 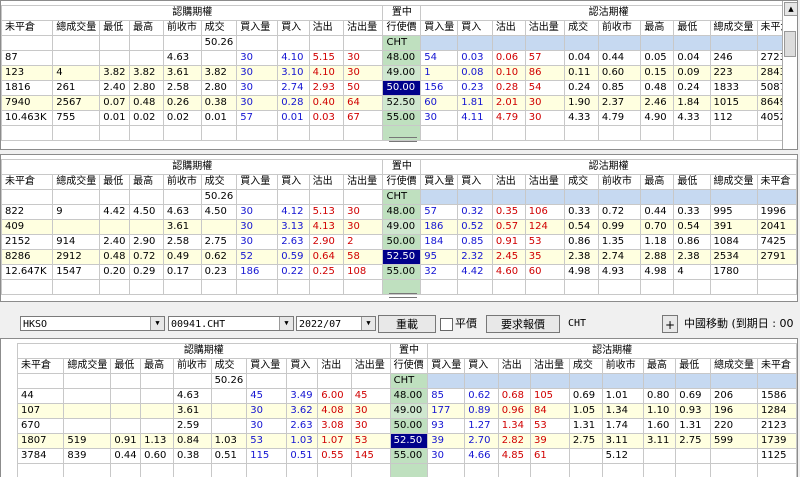 What do you see at coordinates (126, 441) in the screenshot?
I see `cell-low: 0.91` at bounding box center [126, 441].